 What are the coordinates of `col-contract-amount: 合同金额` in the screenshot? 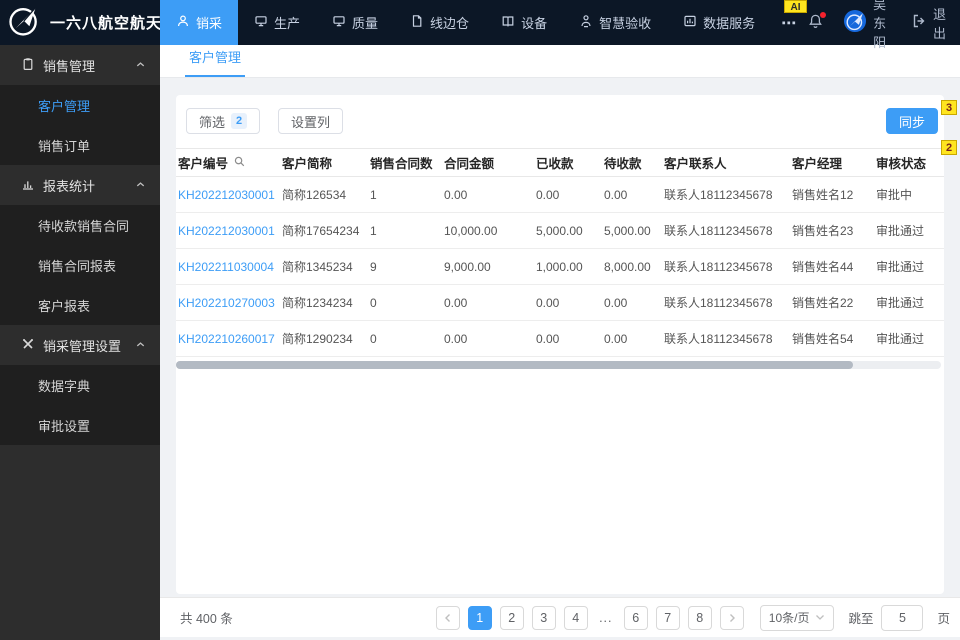 It's located at (488, 162).